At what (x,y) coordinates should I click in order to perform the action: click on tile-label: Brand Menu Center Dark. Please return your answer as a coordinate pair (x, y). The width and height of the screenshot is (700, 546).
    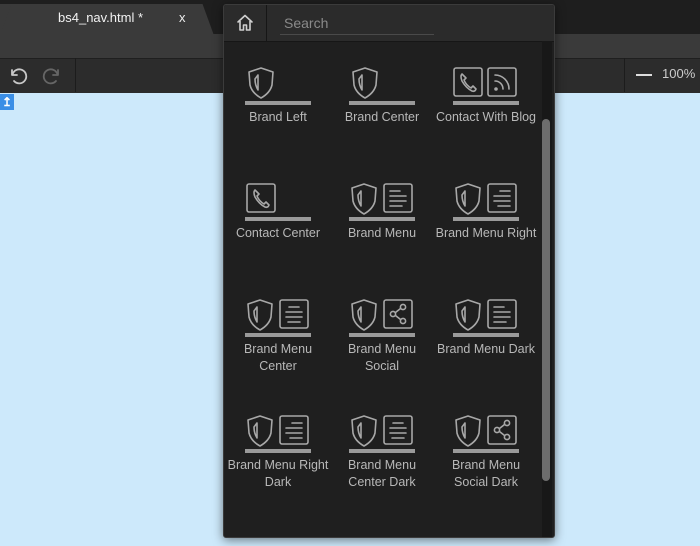
    Looking at the image, I should click on (382, 473).